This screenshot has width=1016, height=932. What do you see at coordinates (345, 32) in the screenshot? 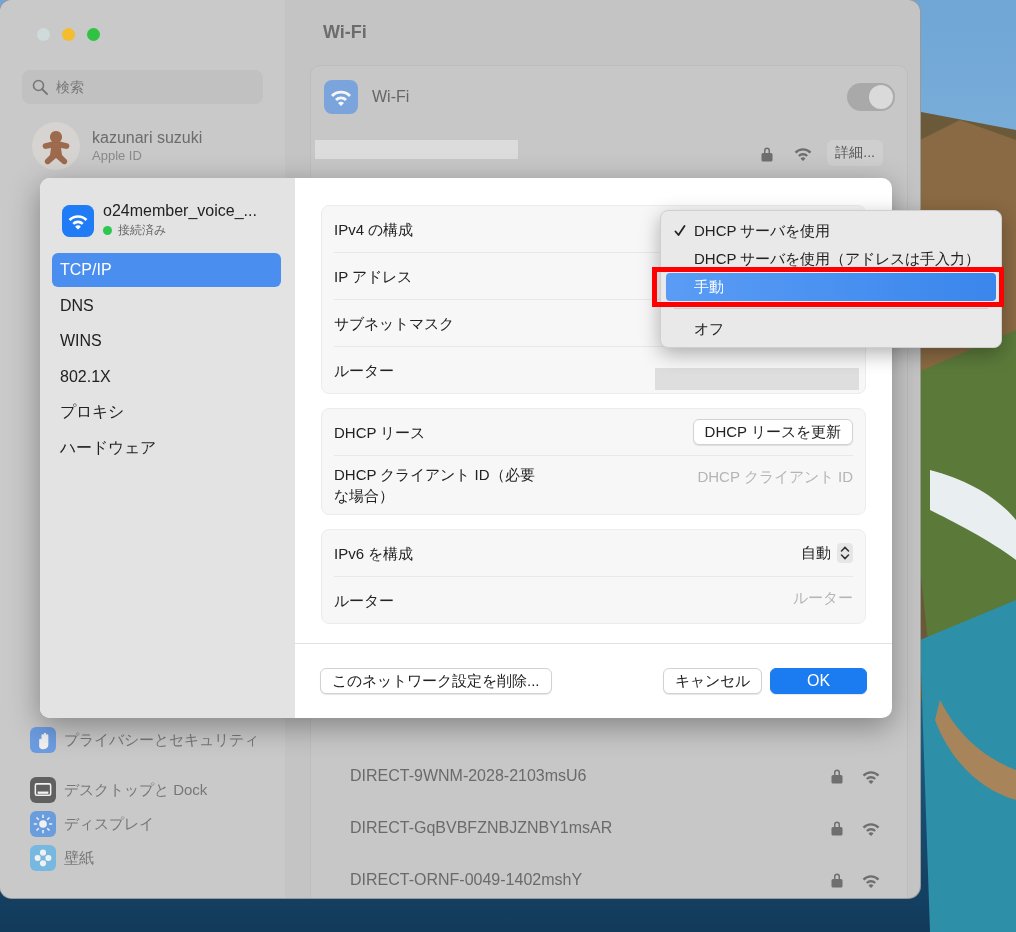
I see `page-title: Wi-Fi` at bounding box center [345, 32].